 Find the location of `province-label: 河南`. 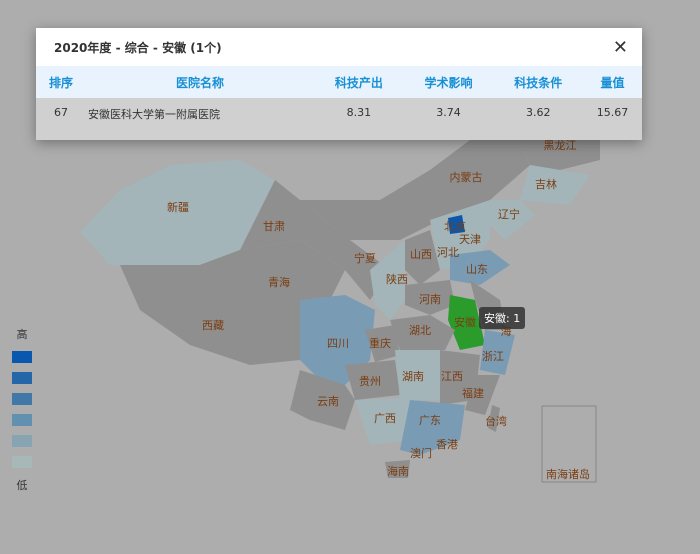

province-label: 河南 is located at coordinates (430, 299).